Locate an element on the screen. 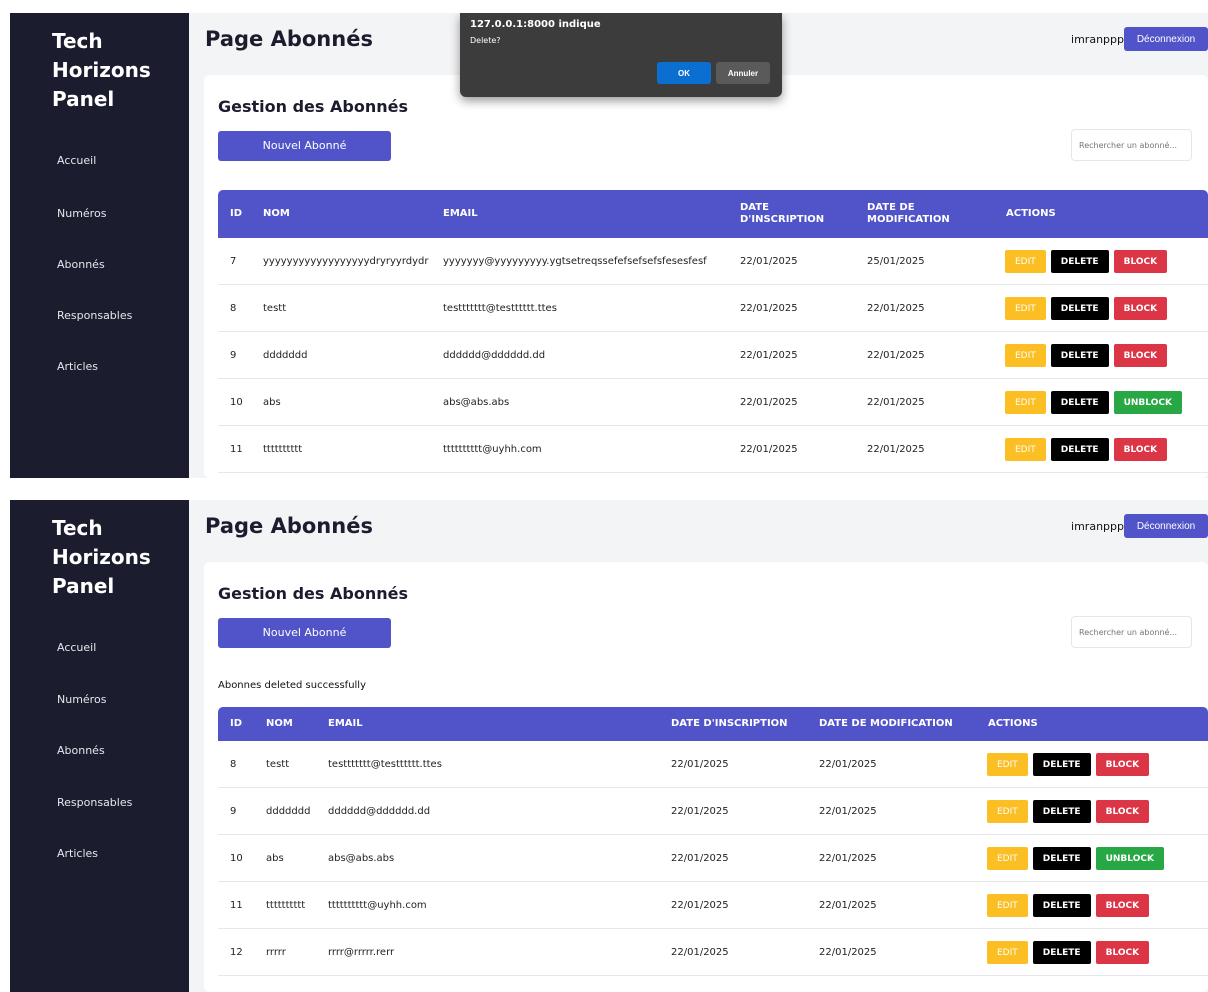  cell-email: dddddd@dddddd.dd is located at coordinates (379, 811).